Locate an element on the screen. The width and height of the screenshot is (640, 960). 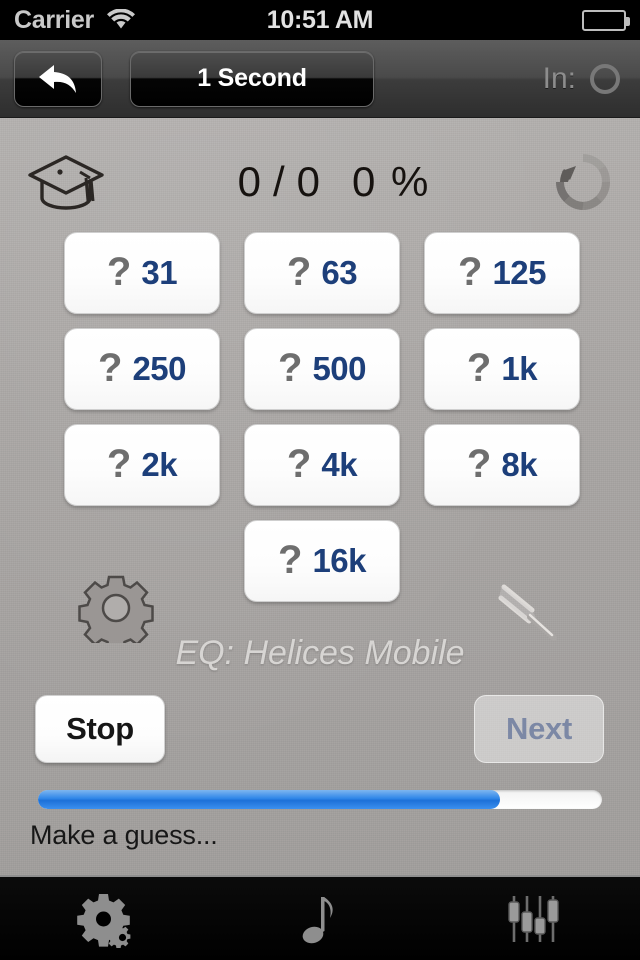
score-display: 0/0 0 % is located at coordinates (329, 182).